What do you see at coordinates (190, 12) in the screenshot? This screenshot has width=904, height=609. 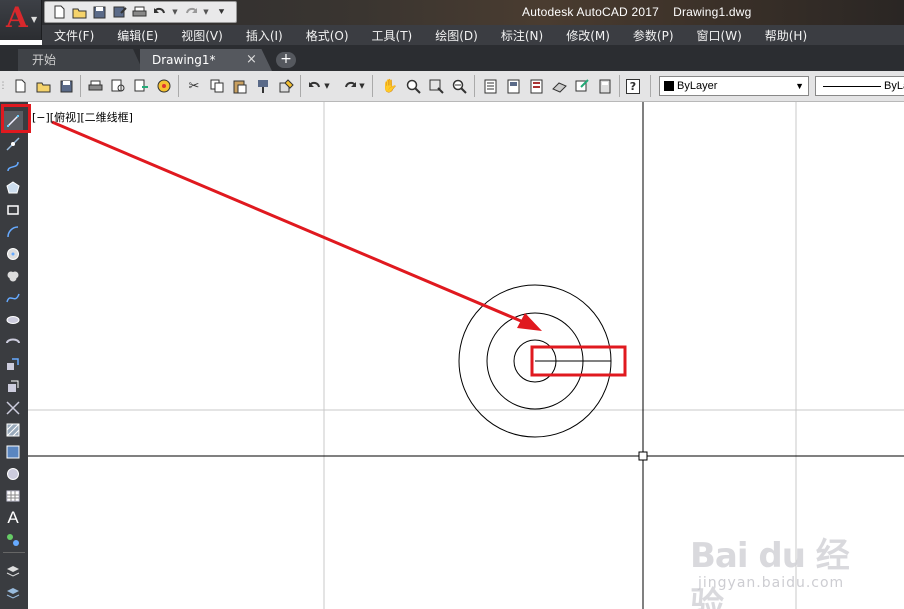 I see `redo-icon` at bounding box center [190, 12].